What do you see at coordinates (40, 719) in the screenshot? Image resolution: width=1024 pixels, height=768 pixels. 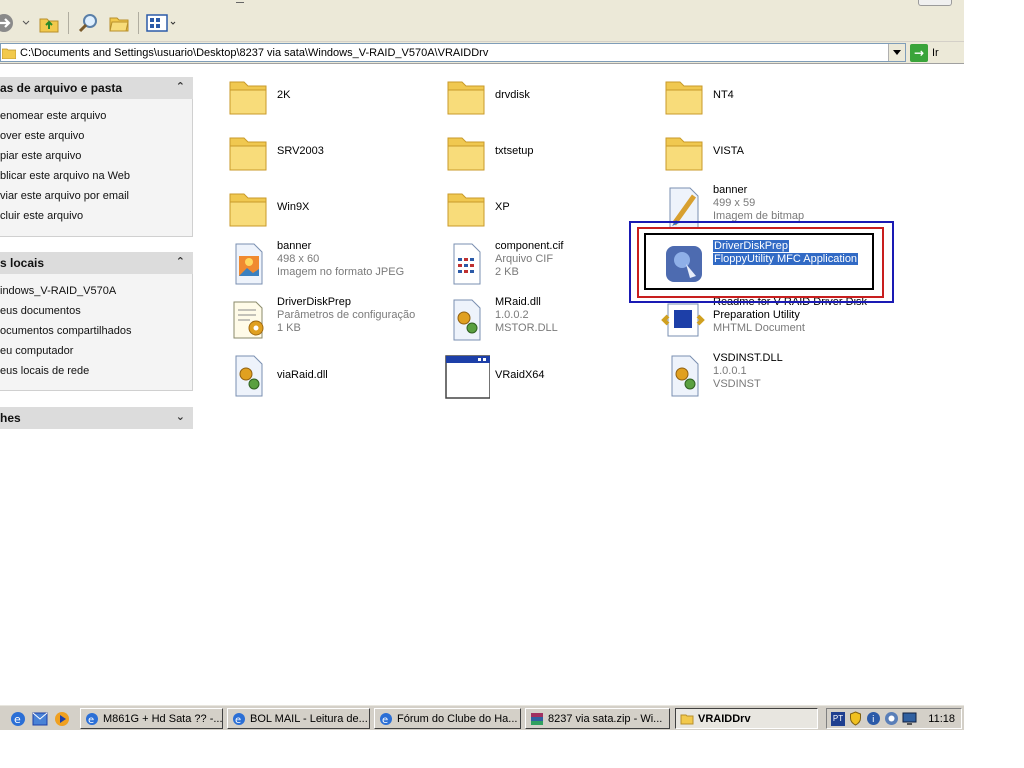 I see `outlook-express-icon` at bounding box center [40, 719].